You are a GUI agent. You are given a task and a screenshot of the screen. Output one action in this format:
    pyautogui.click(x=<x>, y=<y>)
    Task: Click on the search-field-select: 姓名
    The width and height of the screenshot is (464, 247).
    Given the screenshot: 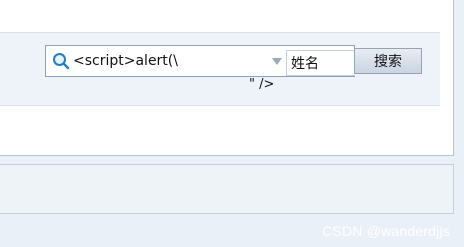 What is the action you would take?
    pyautogui.click(x=320, y=63)
    